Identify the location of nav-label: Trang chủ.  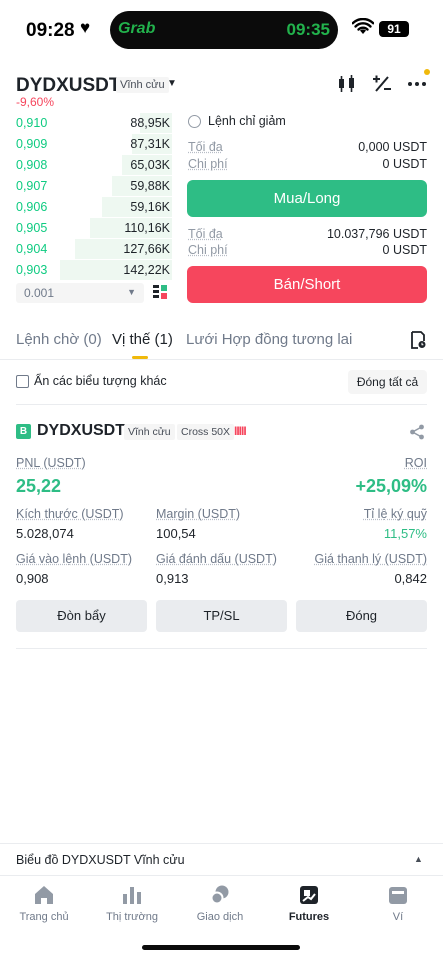
(44, 917).